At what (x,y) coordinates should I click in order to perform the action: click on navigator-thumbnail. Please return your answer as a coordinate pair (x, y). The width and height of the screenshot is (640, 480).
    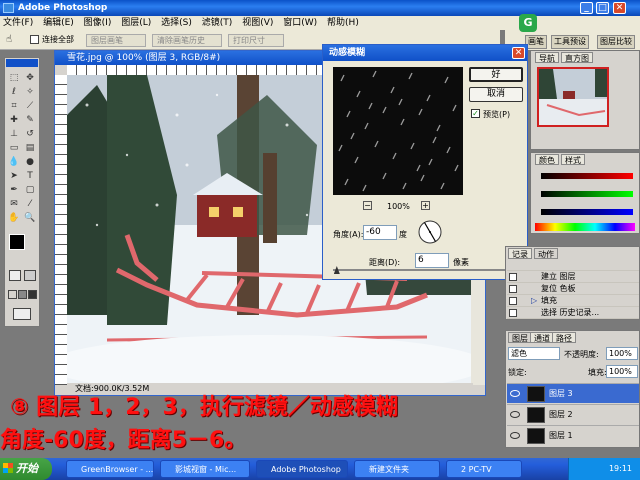
    Looking at the image, I should click on (573, 97).